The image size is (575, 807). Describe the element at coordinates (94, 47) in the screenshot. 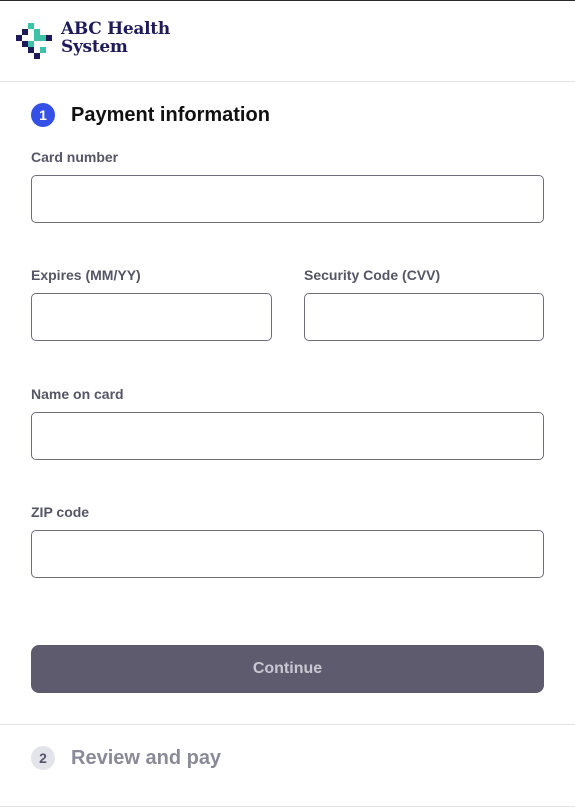

I see `brand-name-line2: System` at that location.